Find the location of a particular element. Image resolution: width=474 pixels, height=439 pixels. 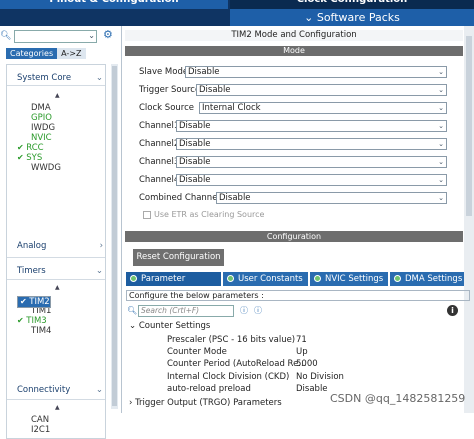

param-name: Internal Clock Division (CKD) is located at coordinates (228, 377).